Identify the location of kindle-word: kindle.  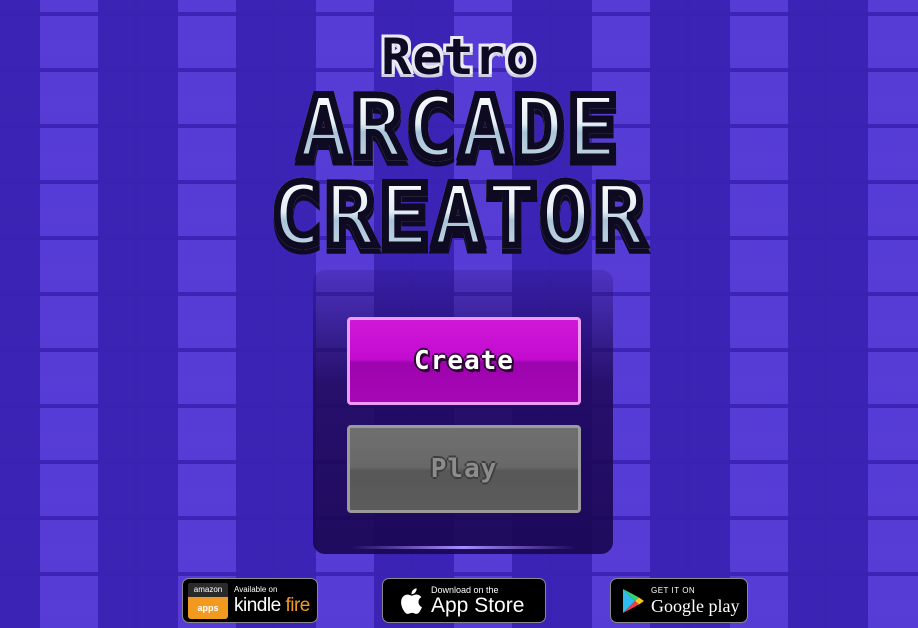
(257, 605).